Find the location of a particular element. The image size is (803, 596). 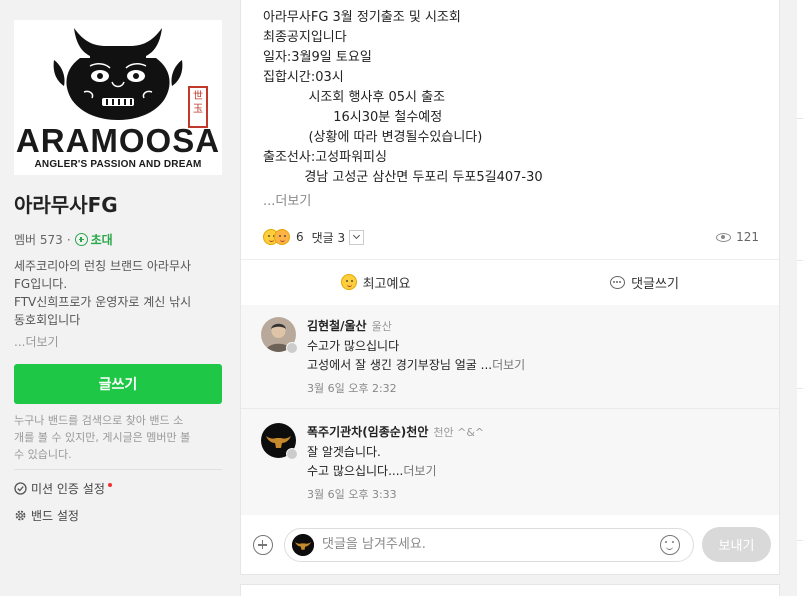

post-line: 시조회 행사후 05시 출조 is located at coordinates (354, 97).